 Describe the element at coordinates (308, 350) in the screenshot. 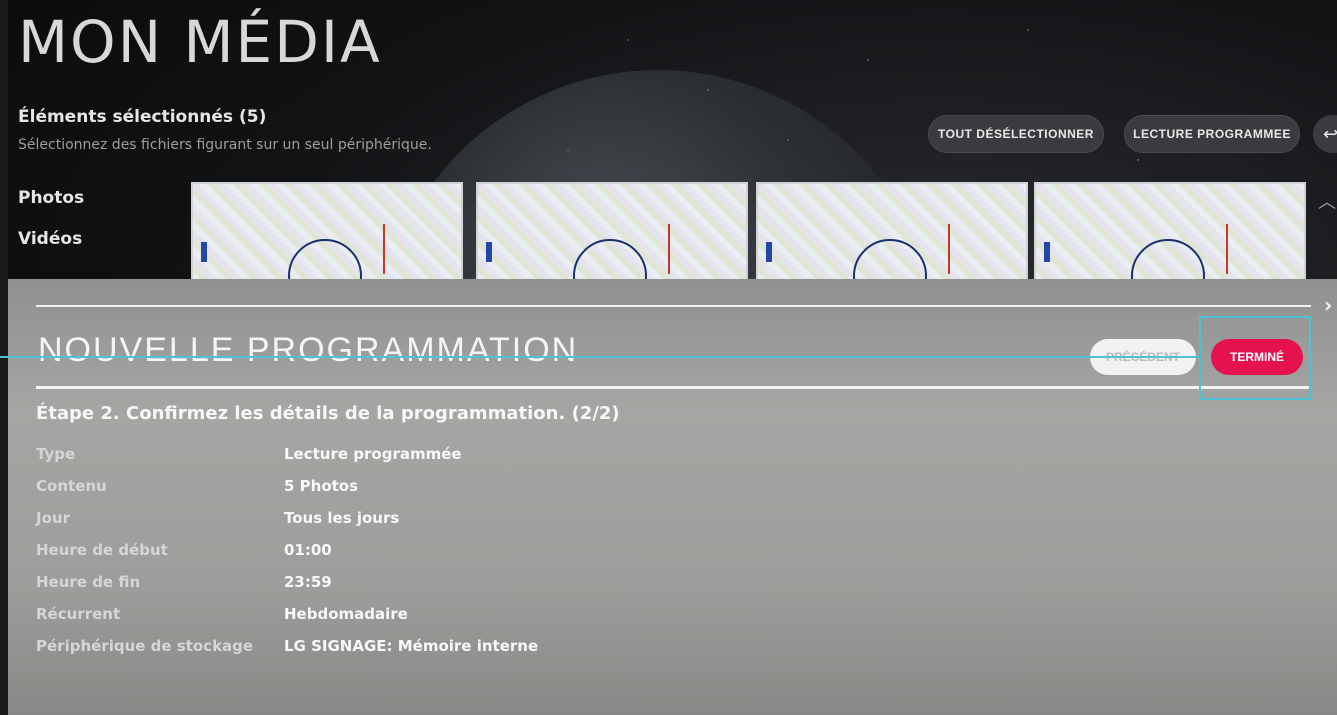

I see `dialog-title: NOUVELLE PROGRAMMATION` at that location.